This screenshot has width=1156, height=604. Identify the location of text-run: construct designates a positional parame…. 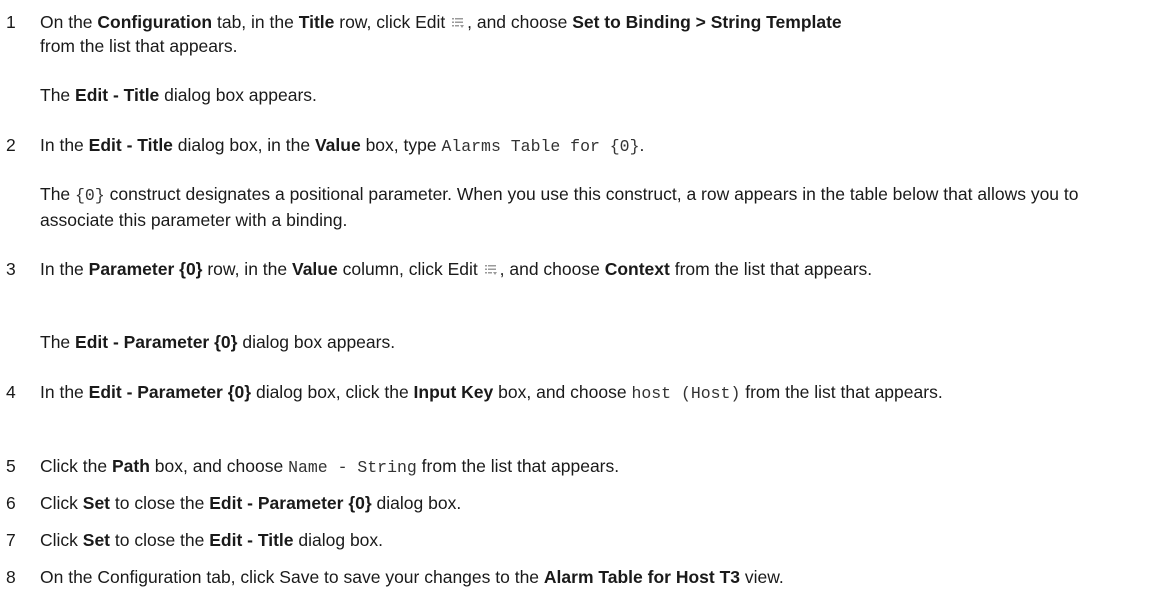
(559, 207).